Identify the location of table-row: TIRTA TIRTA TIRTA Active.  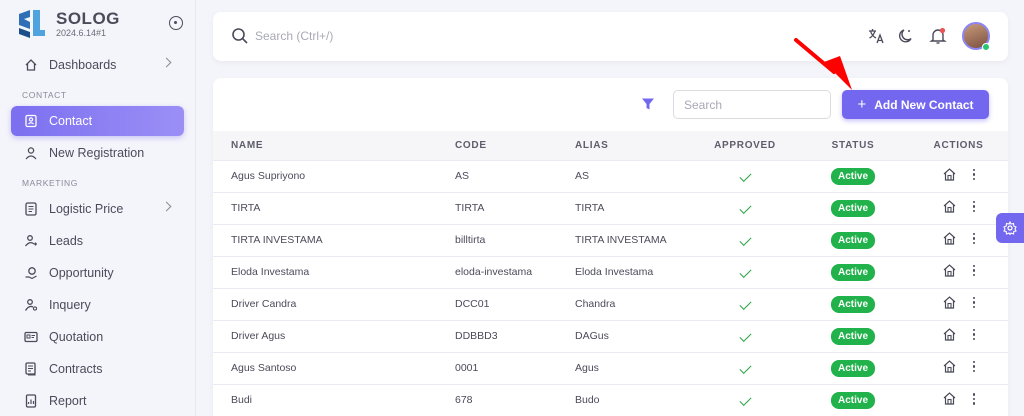
(610, 208).